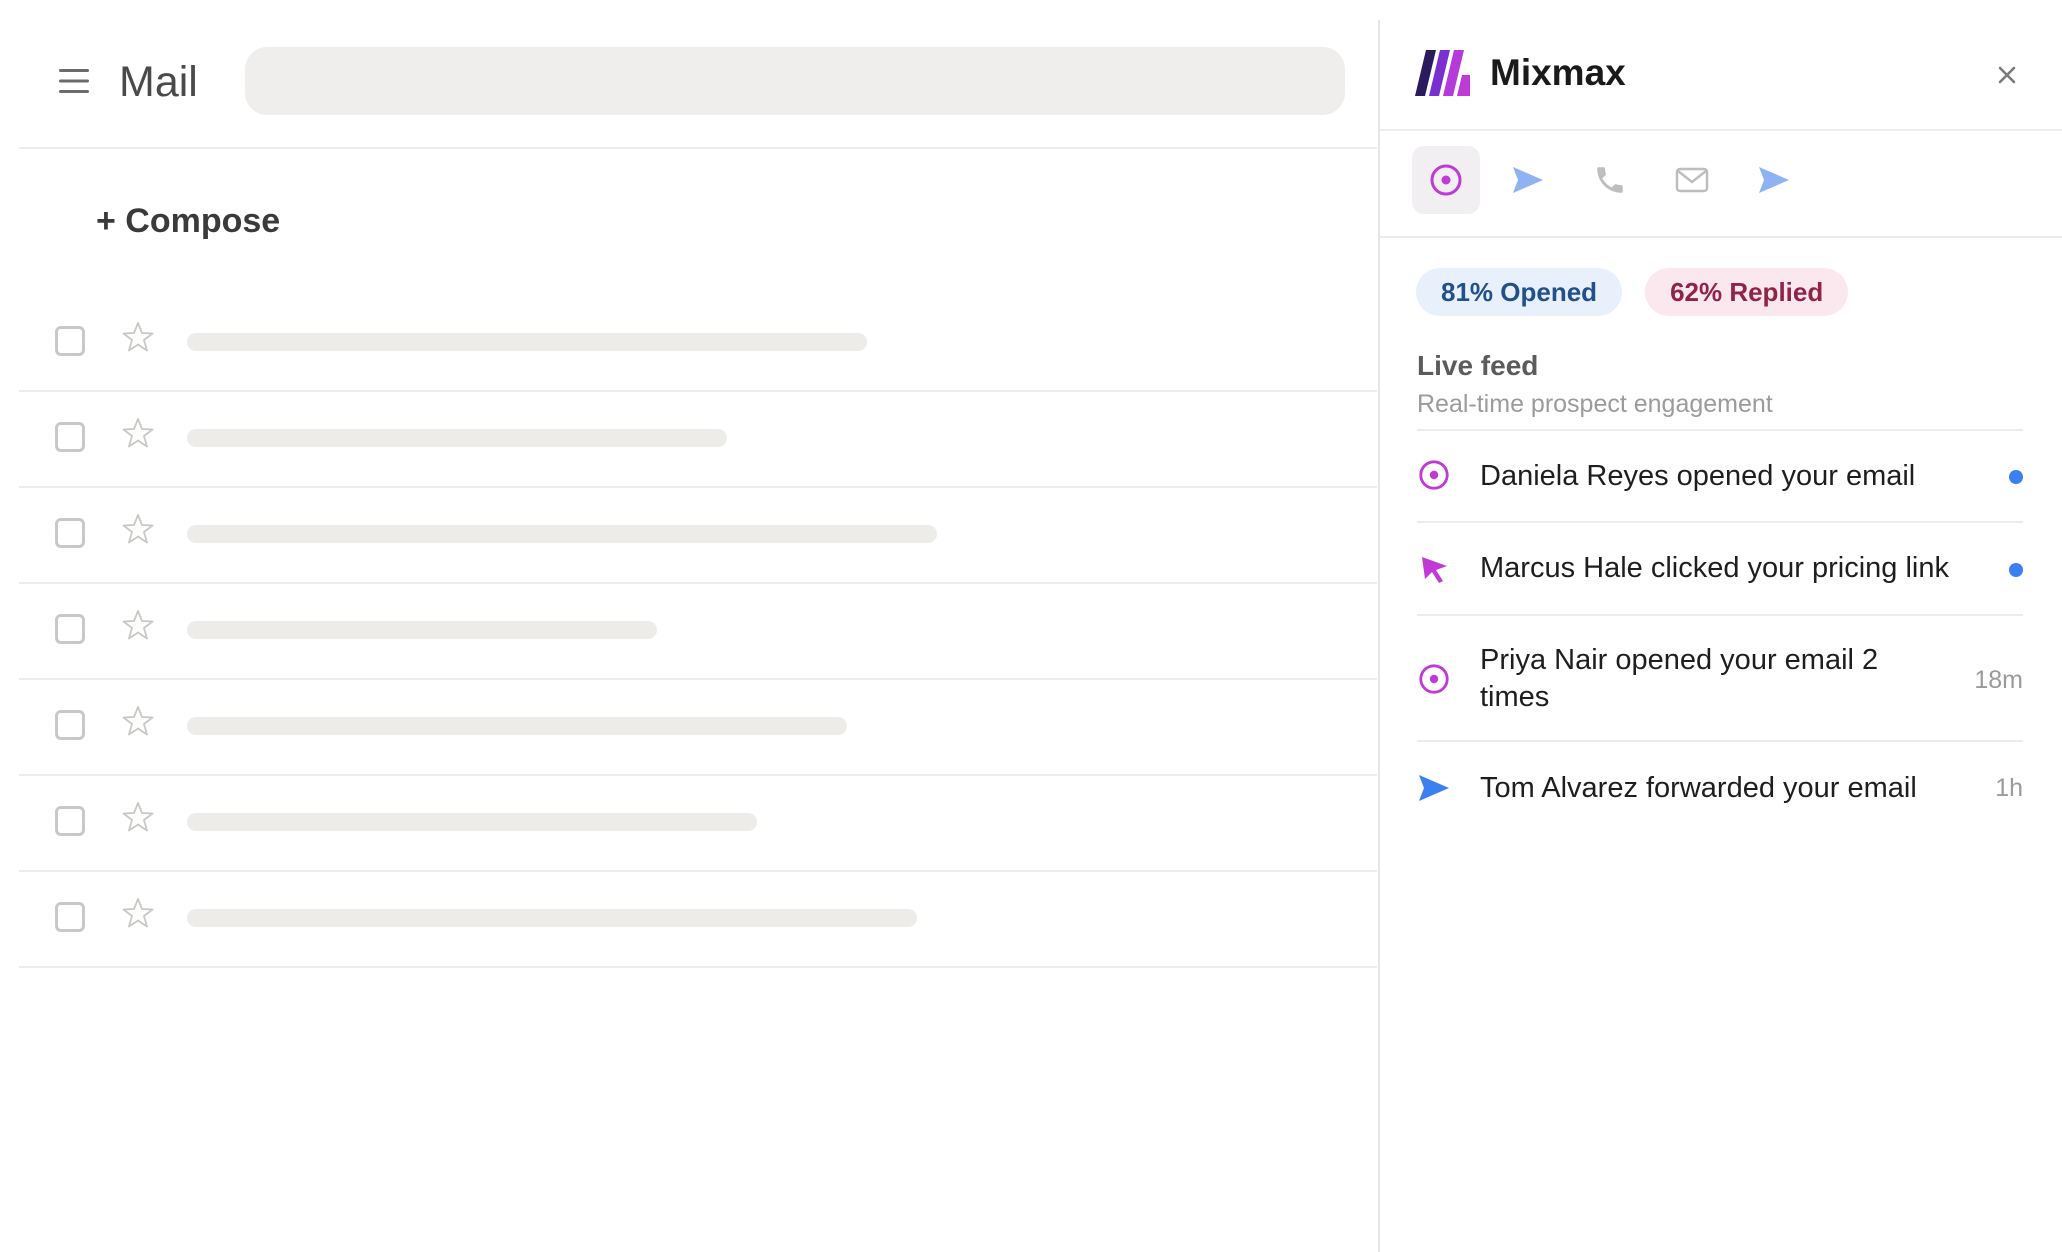 Image resolution: width=2062 pixels, height=1252 pixels. I want to click on opened-rate-badge: 81% Opened, so click(1519, 292).